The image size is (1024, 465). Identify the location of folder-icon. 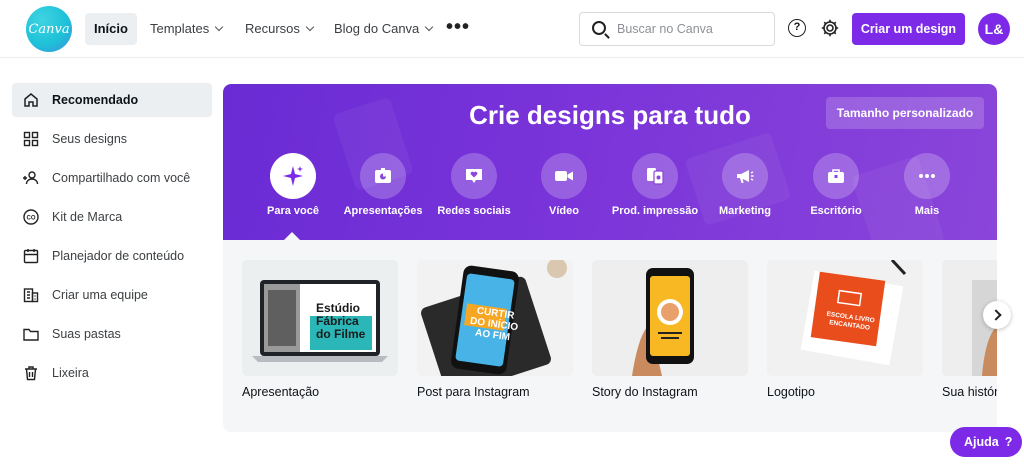
(31, 334).